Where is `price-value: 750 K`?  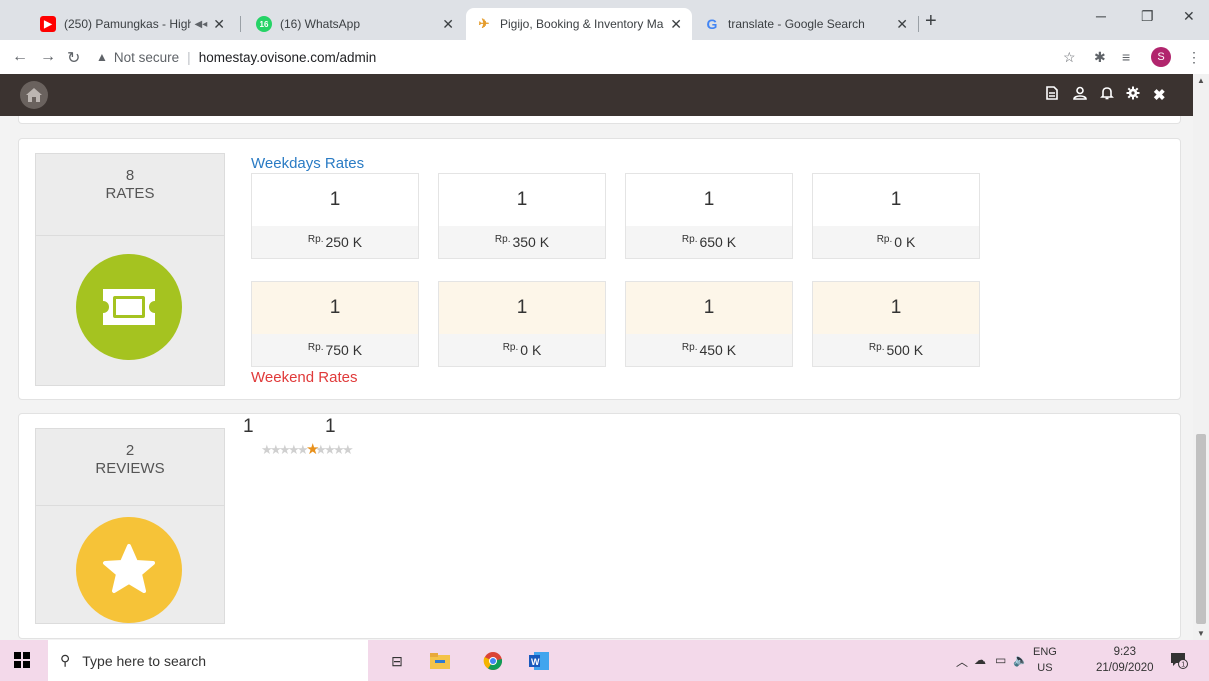 price-value: 750 K is located at coordinates (344, 350).